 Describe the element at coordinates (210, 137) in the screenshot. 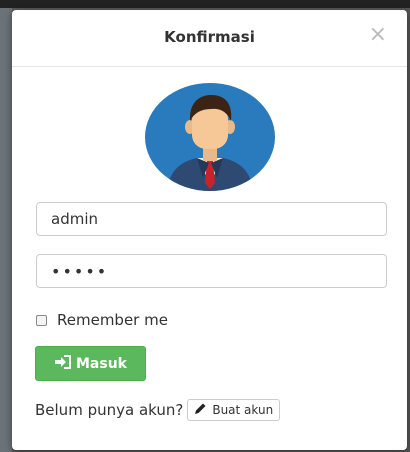

I see `user-avatar-icon` at that location.